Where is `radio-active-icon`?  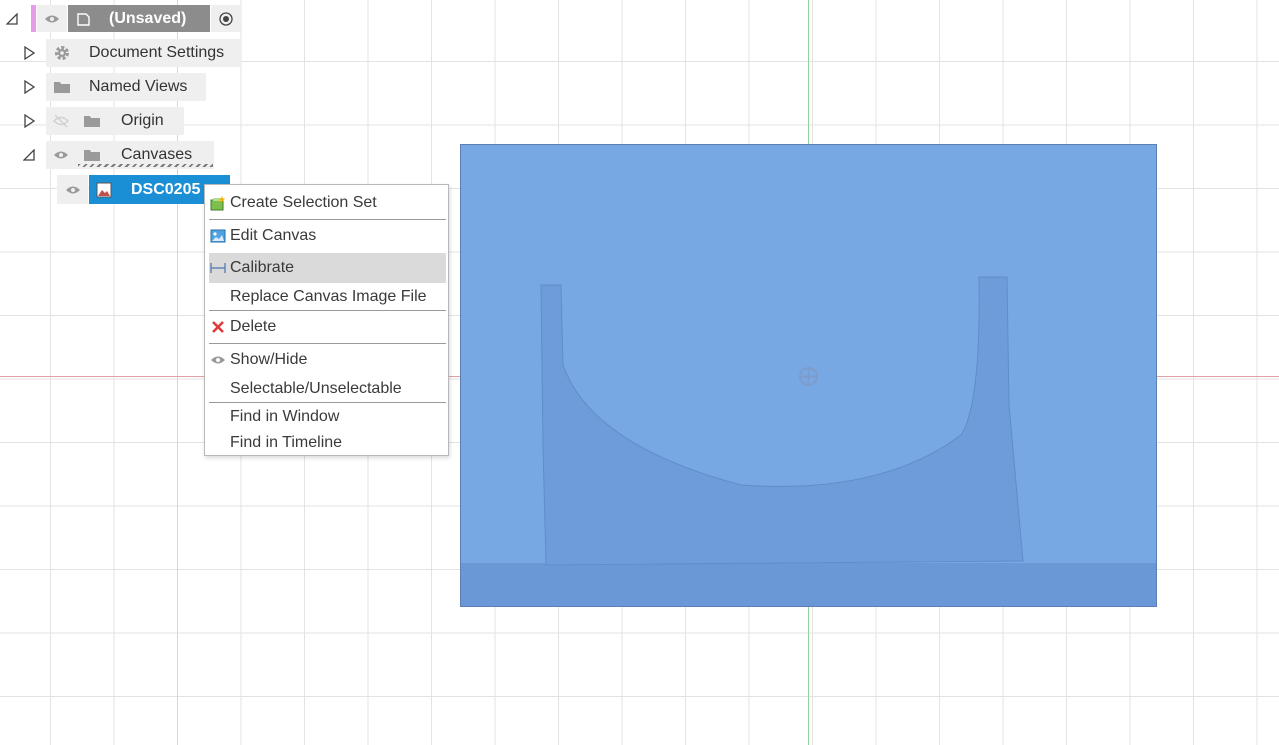 radio-active-icon is located at coordinates (226, 18).